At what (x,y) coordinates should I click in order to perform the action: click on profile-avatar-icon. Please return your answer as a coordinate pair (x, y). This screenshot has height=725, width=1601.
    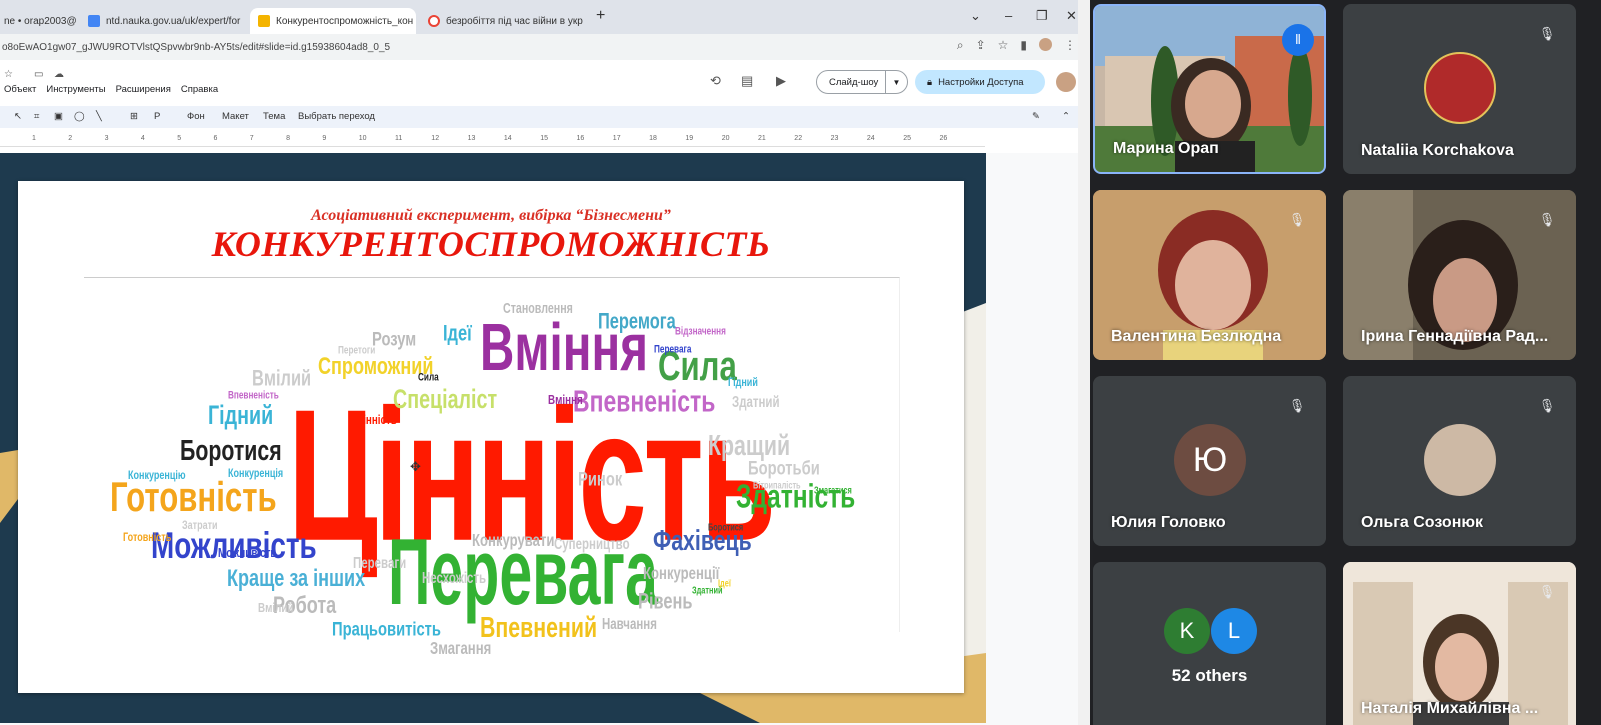
    Looking at the image, I should click on (1045, 44).